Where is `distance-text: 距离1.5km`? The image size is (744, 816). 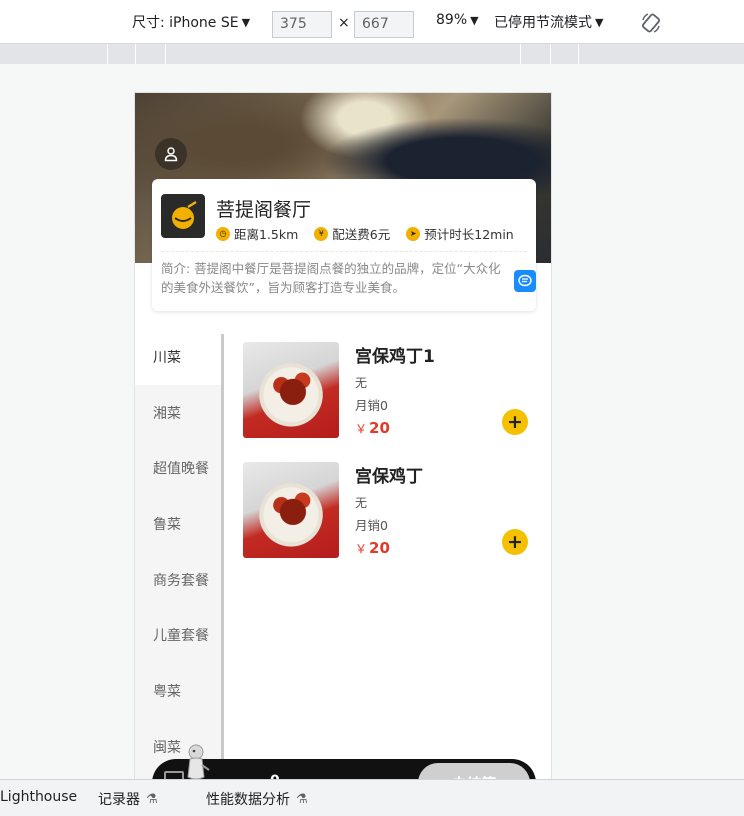
distance-text: 距离1.5km is located at coordinates (266, 234).